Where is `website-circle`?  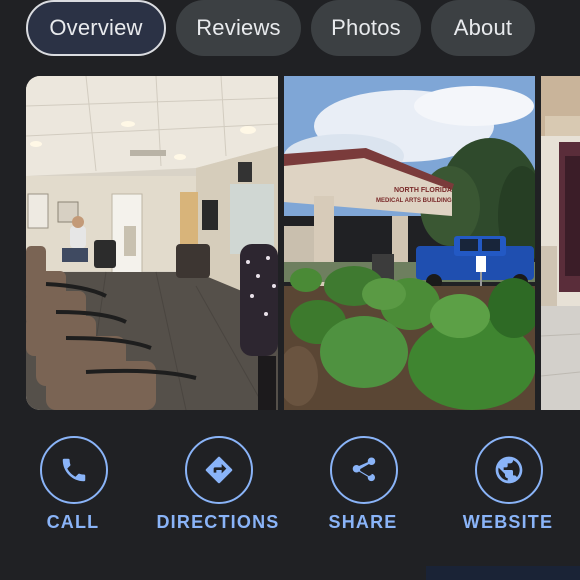 website-circle is located at coordinates (509, 470).